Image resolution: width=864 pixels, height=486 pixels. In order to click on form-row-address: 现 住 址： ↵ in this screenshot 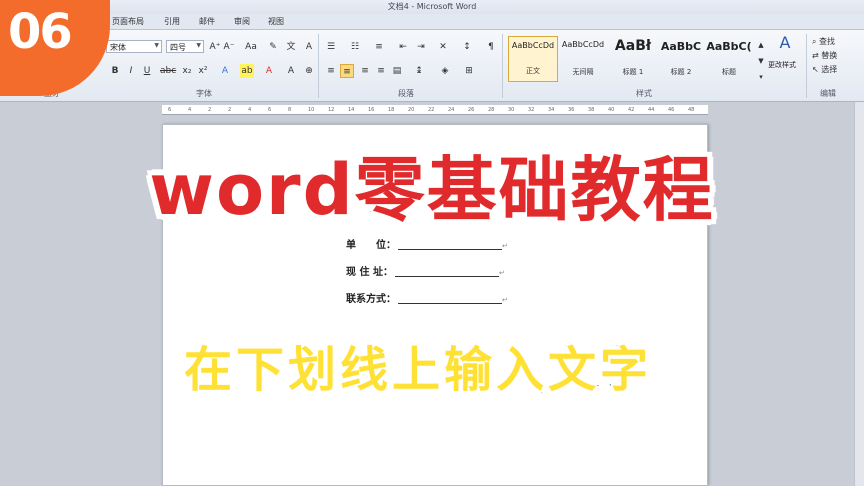, I will do `click(425, 270)`.